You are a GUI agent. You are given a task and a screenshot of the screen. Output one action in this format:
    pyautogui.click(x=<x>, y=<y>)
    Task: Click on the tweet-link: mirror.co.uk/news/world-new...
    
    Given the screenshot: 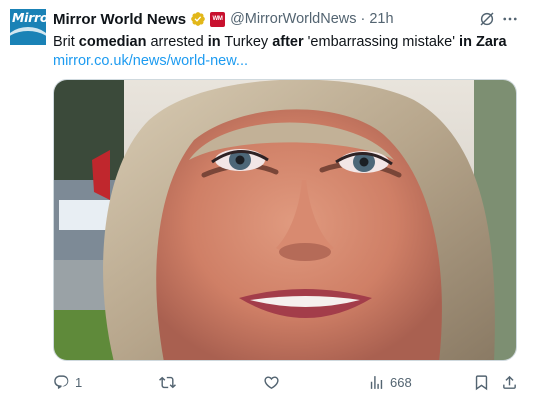 What is the action you would take?
    pyautogui.click(x=150, y=61)
    